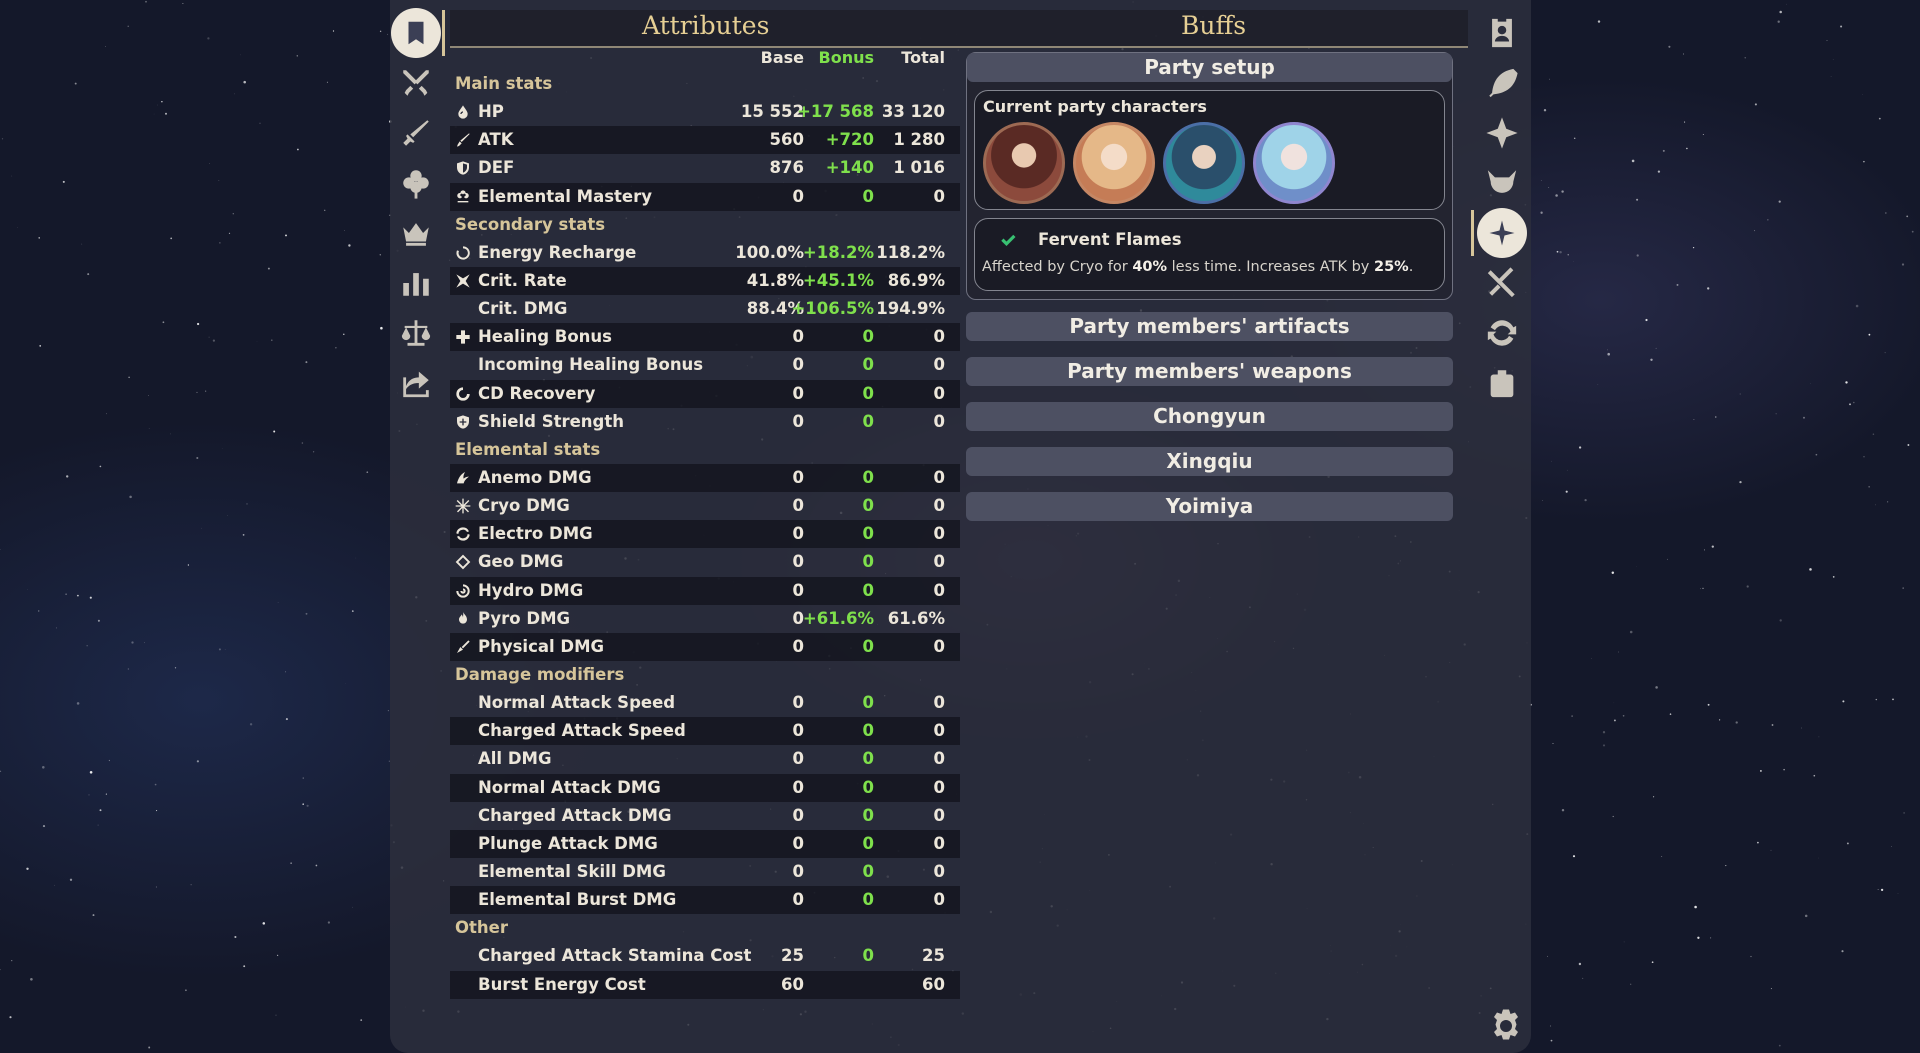  What do you see at coordinates (705, 872) in the screenshot?
I see `stat-row: Elemental Skill DMG 0 0 0` at bounding box center [705, 872].